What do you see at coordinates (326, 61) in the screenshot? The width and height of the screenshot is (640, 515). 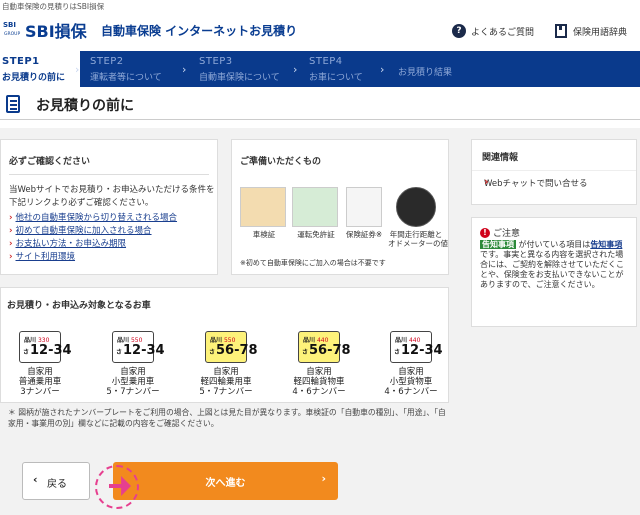 I see `step-4-number: STEP4` at bounding box center [326, 61].